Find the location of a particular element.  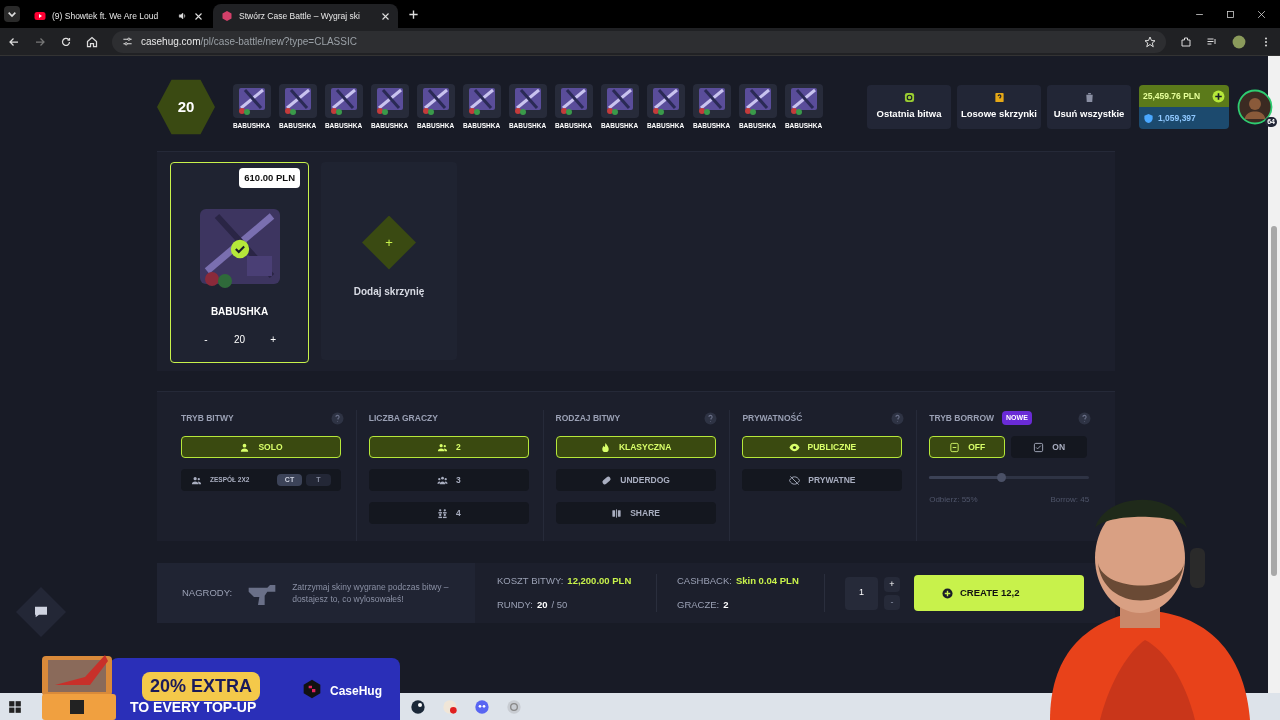

option-button: 2 is located at coordinates (448, 447).